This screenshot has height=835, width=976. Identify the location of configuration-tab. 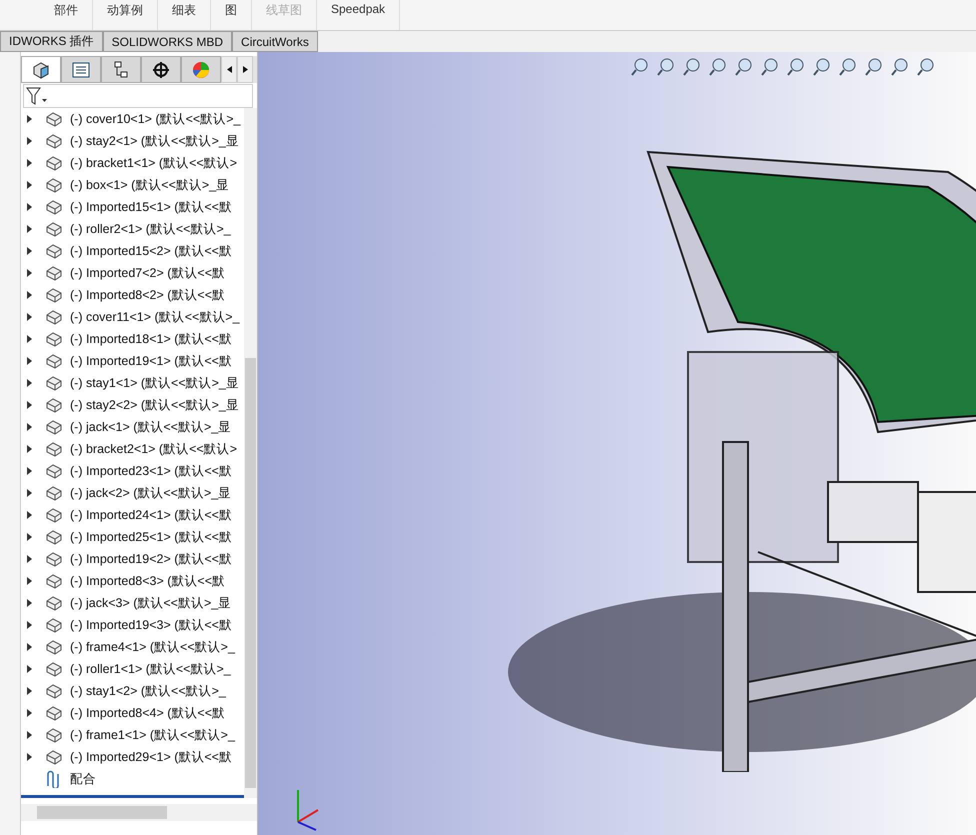
(121, 69).